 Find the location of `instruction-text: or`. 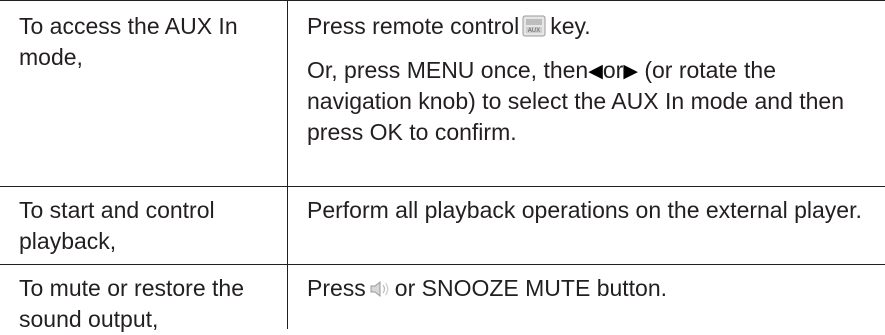

instruction-text: or is located at coordinates (613, 70).